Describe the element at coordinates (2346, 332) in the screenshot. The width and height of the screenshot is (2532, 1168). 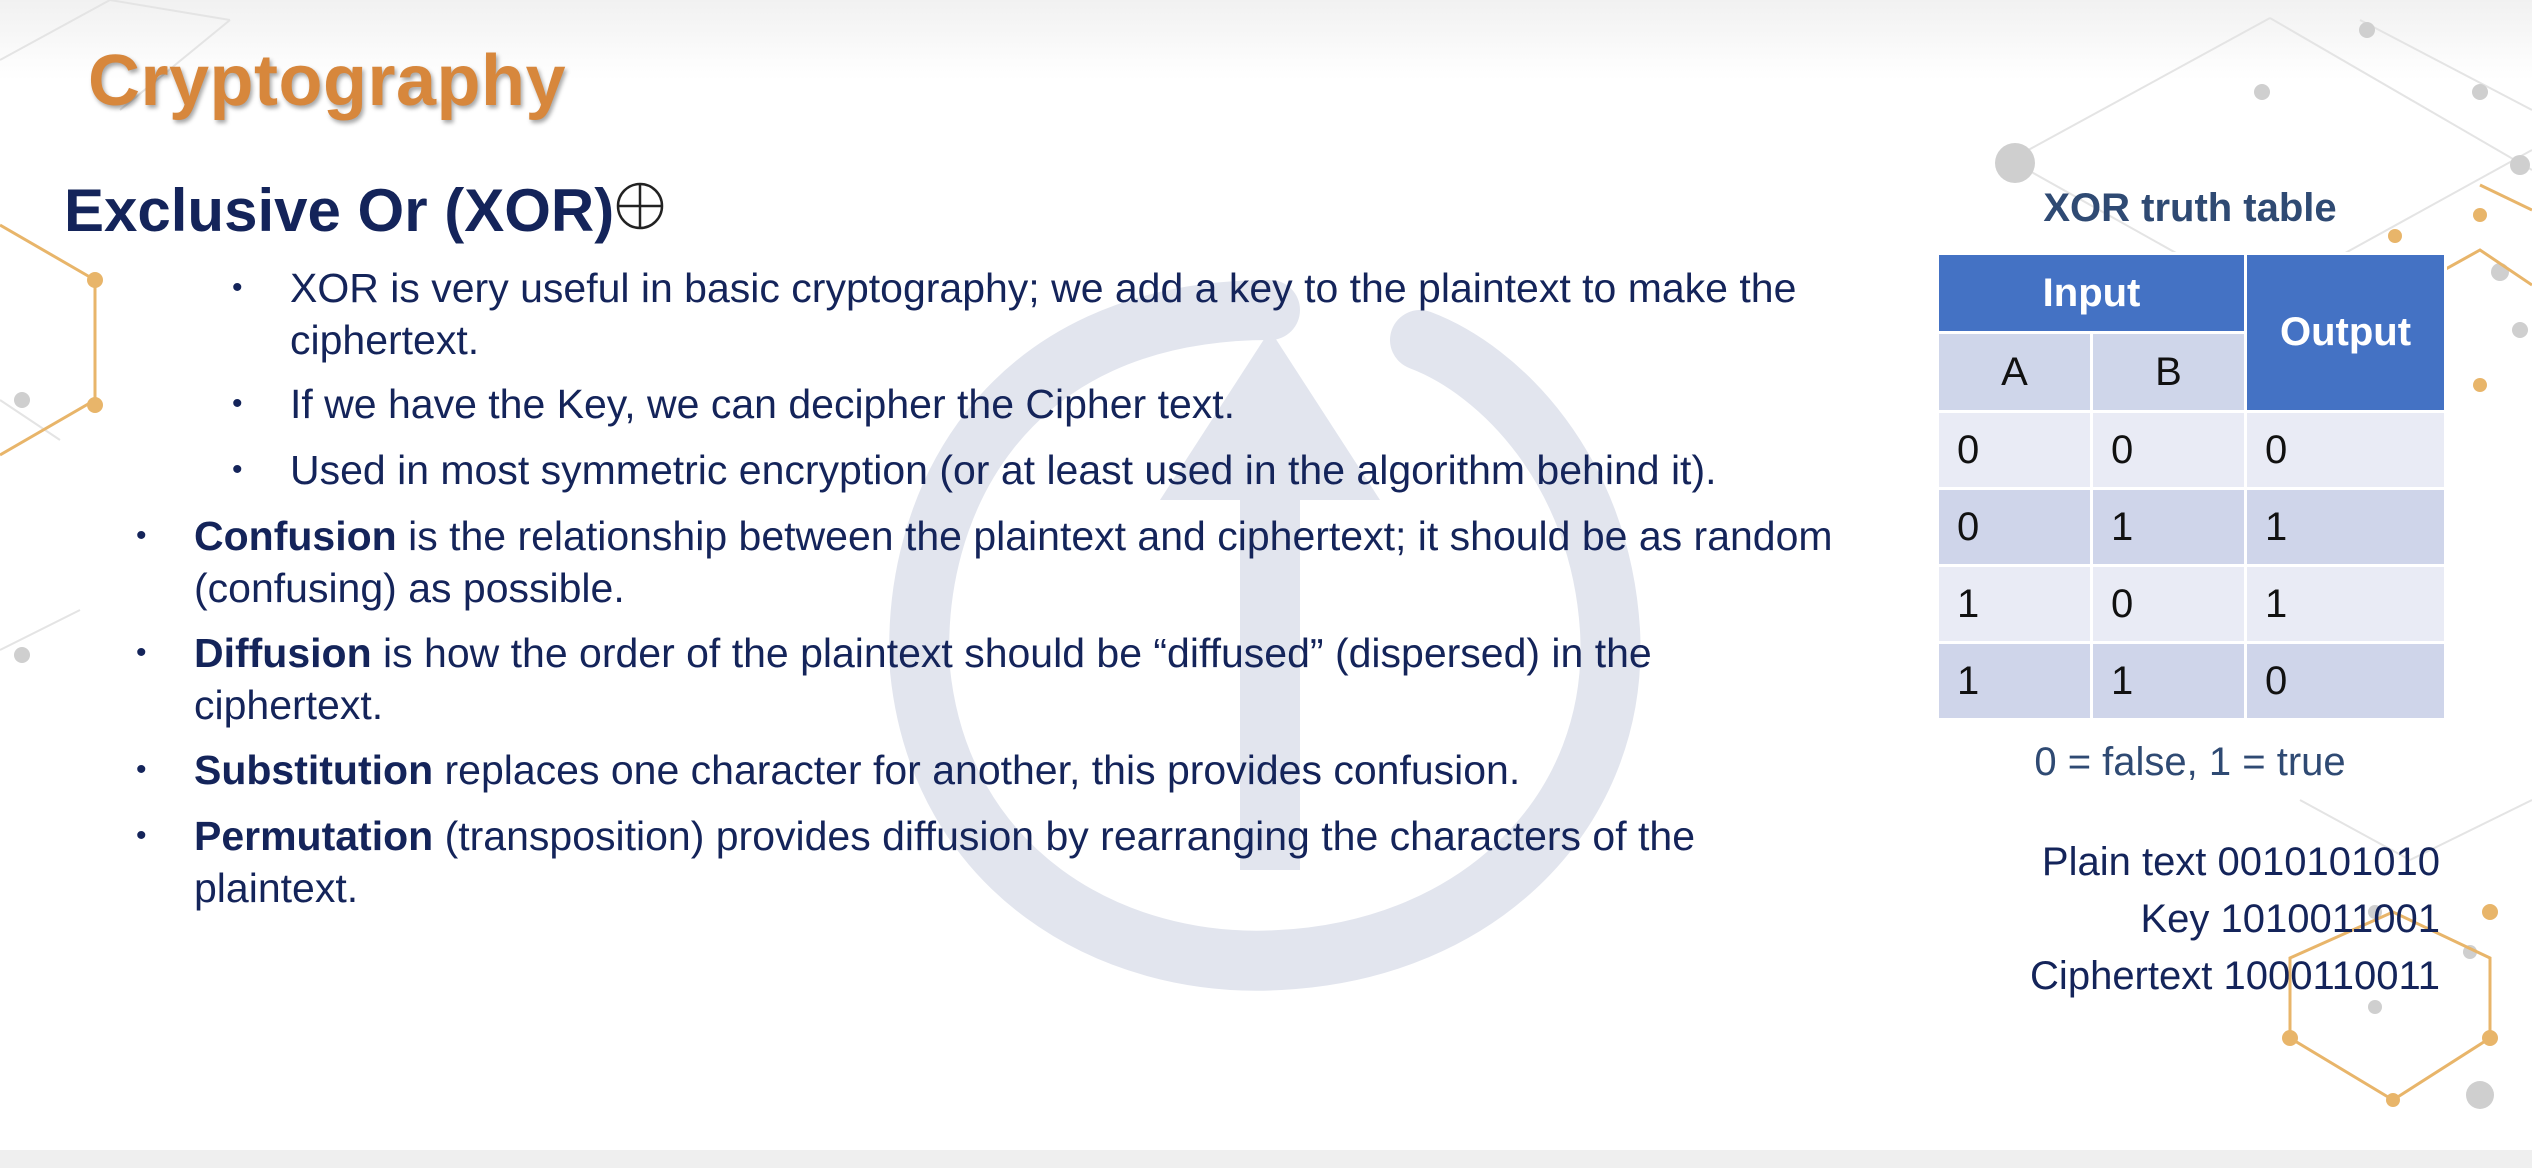
I see `header-output: Output` at that location.